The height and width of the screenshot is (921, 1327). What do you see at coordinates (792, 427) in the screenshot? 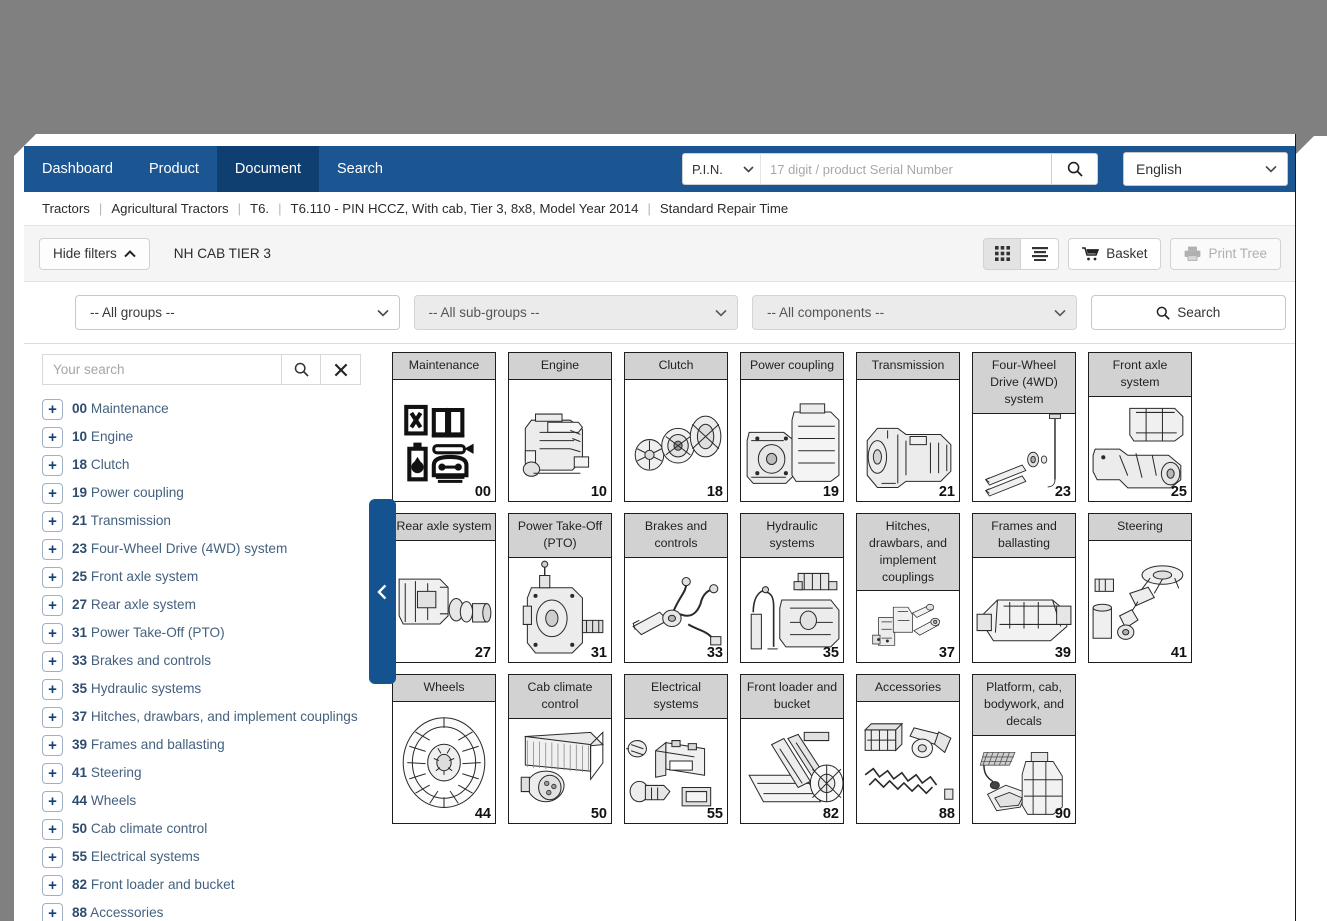
I see `tile-19: Power coupling 19` at bounding box center [792, 427].